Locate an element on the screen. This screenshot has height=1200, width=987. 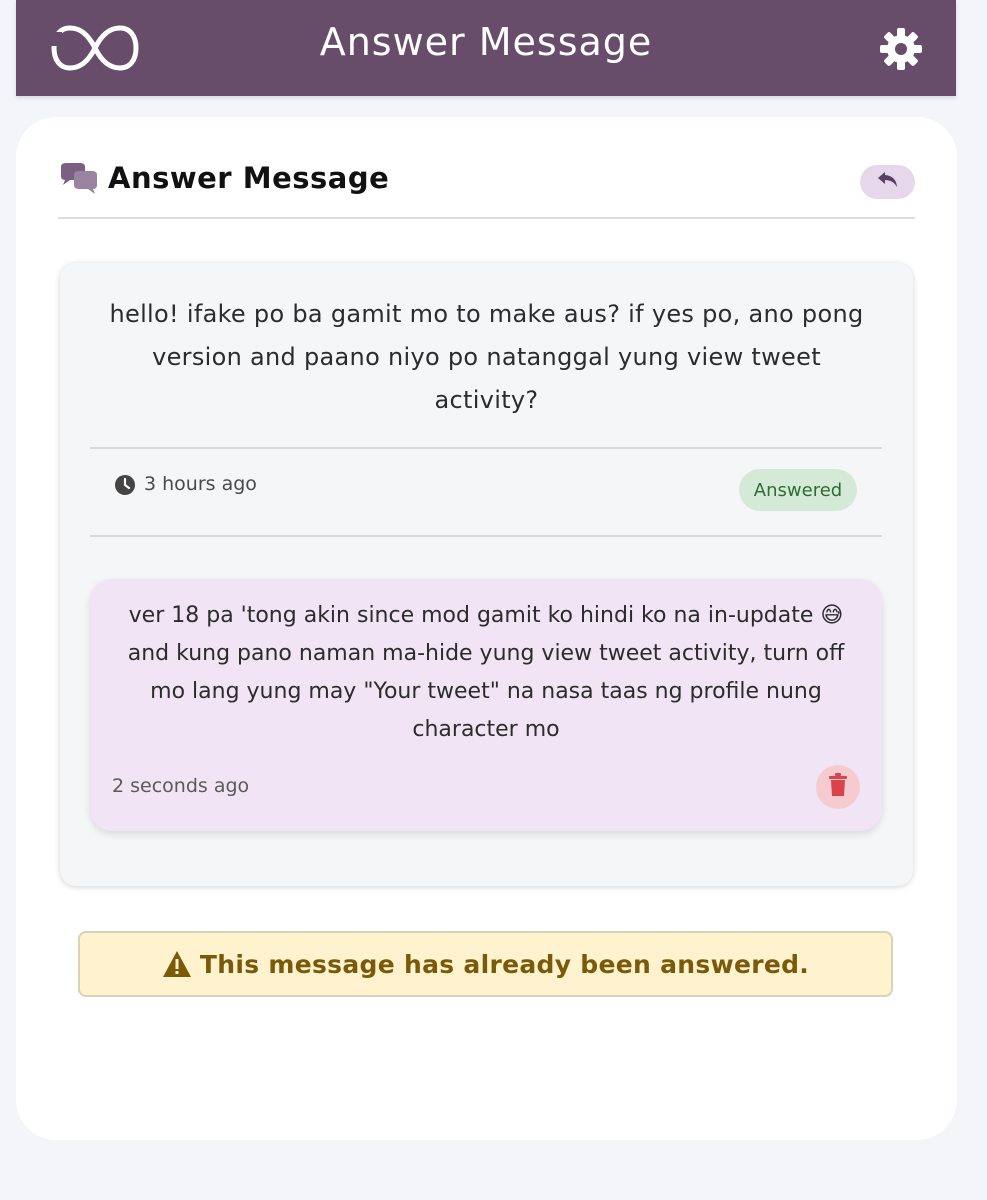
trash-icon is located at coordinates (838, 787).